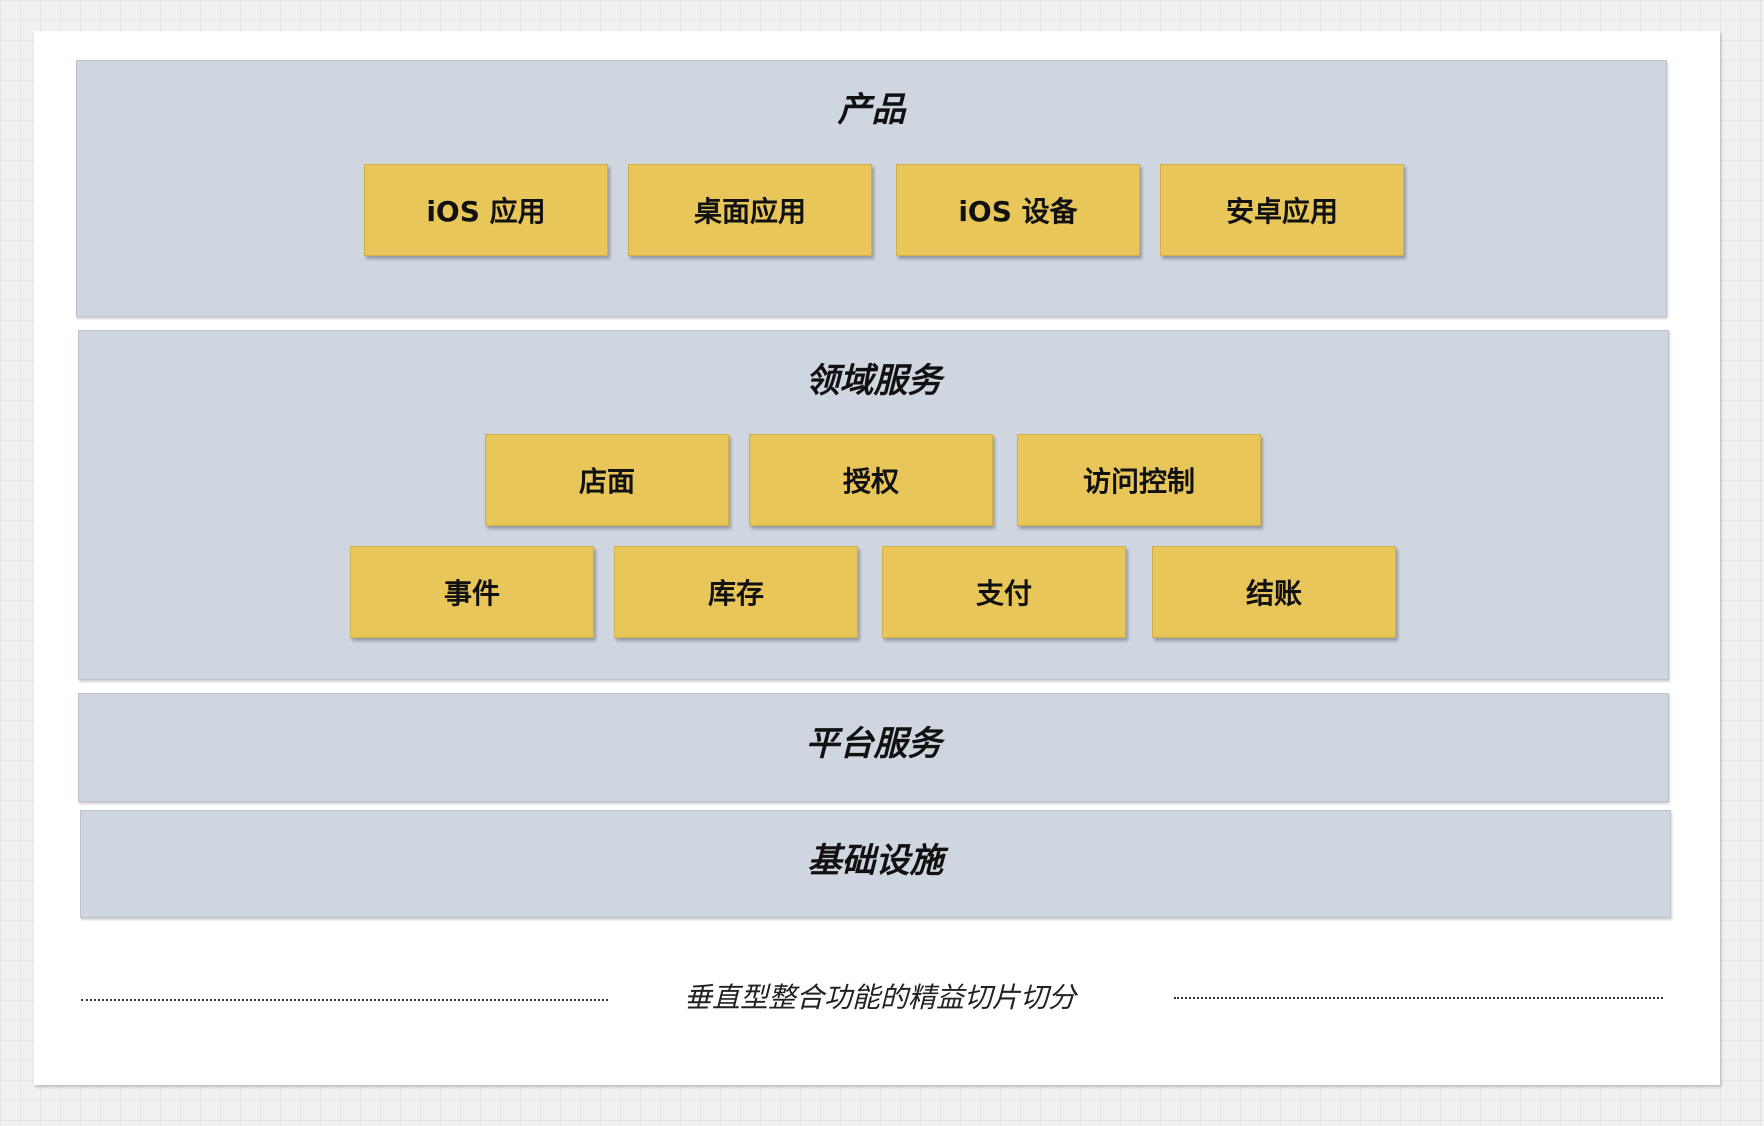  What do you see at coordinates (879, 997) in the screenshot?
I see `caption: 垂直型整合功能的精益切片切分` at bounding box center [879, 997].